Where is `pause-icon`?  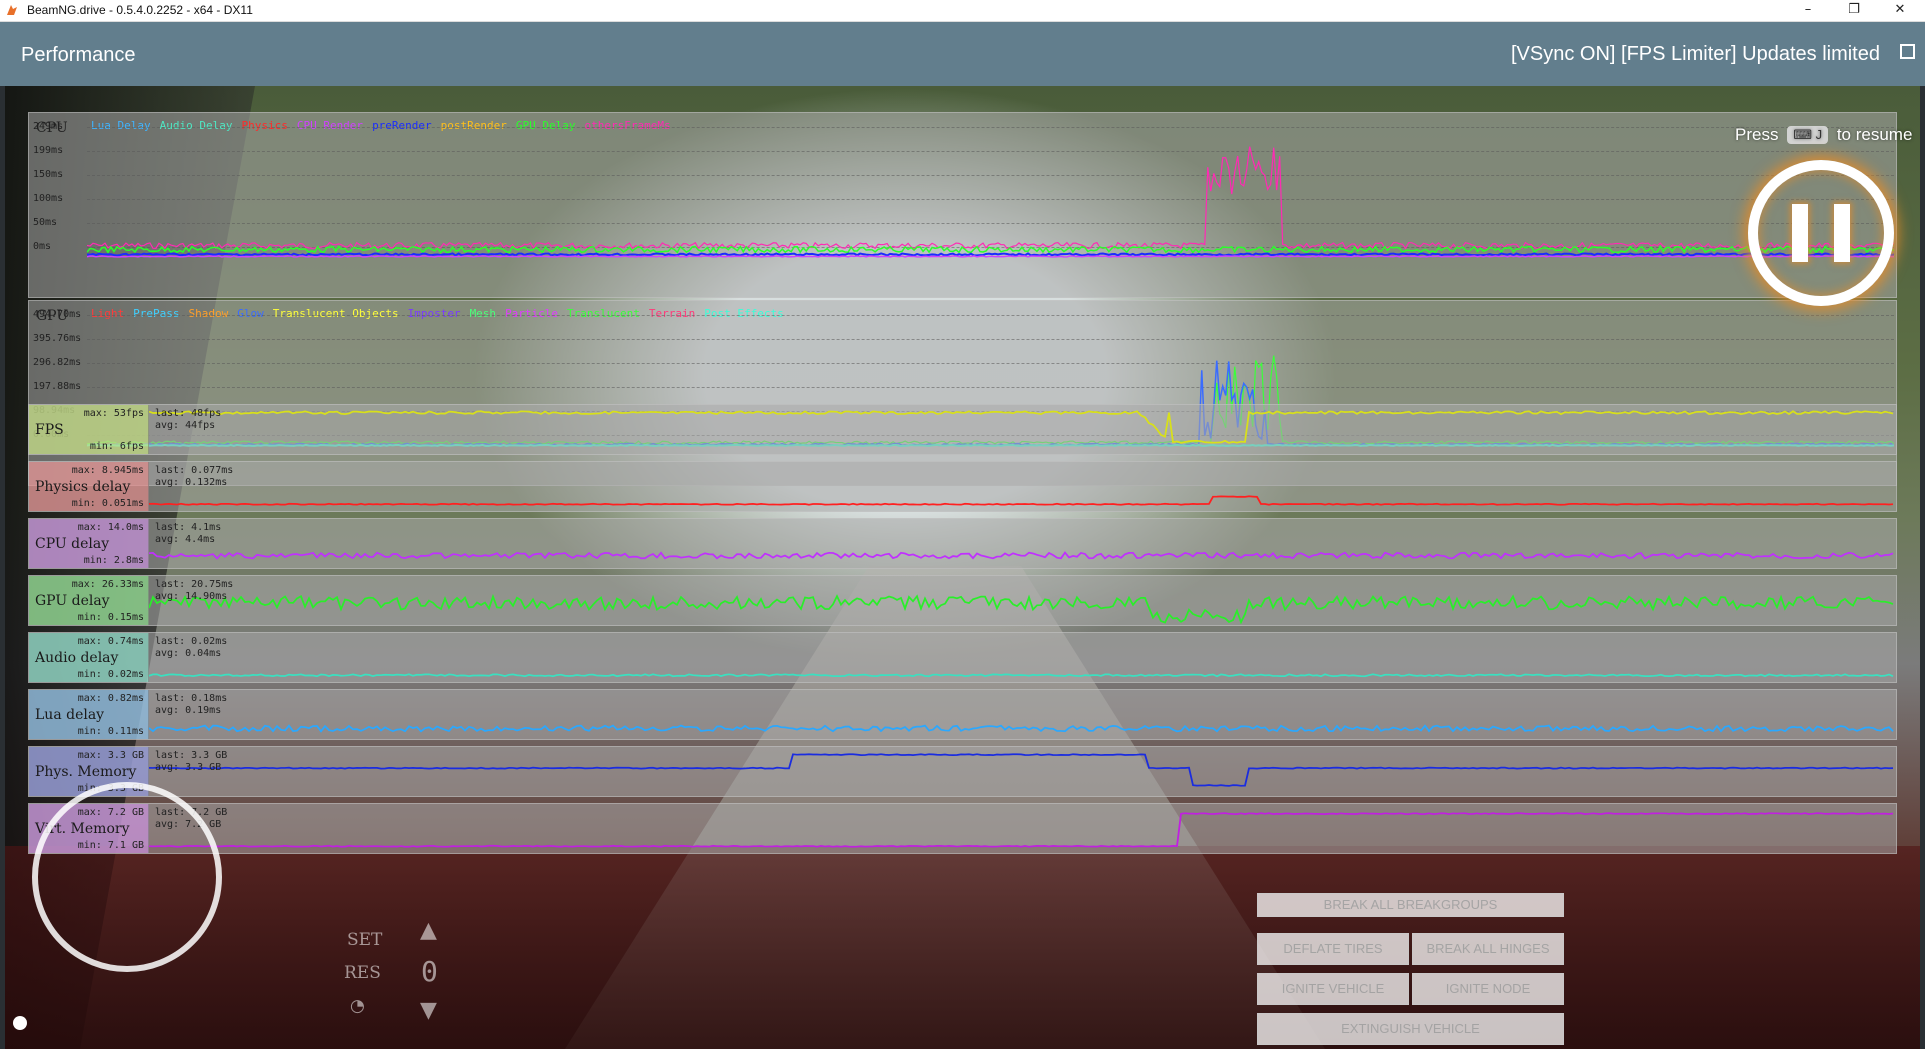 pause-icon is located at coordinates (1821, 233).